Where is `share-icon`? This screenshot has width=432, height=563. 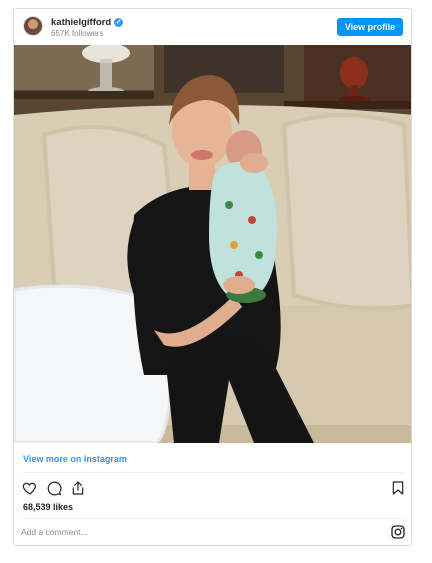
share-icon is located at coordinates (78, 488).